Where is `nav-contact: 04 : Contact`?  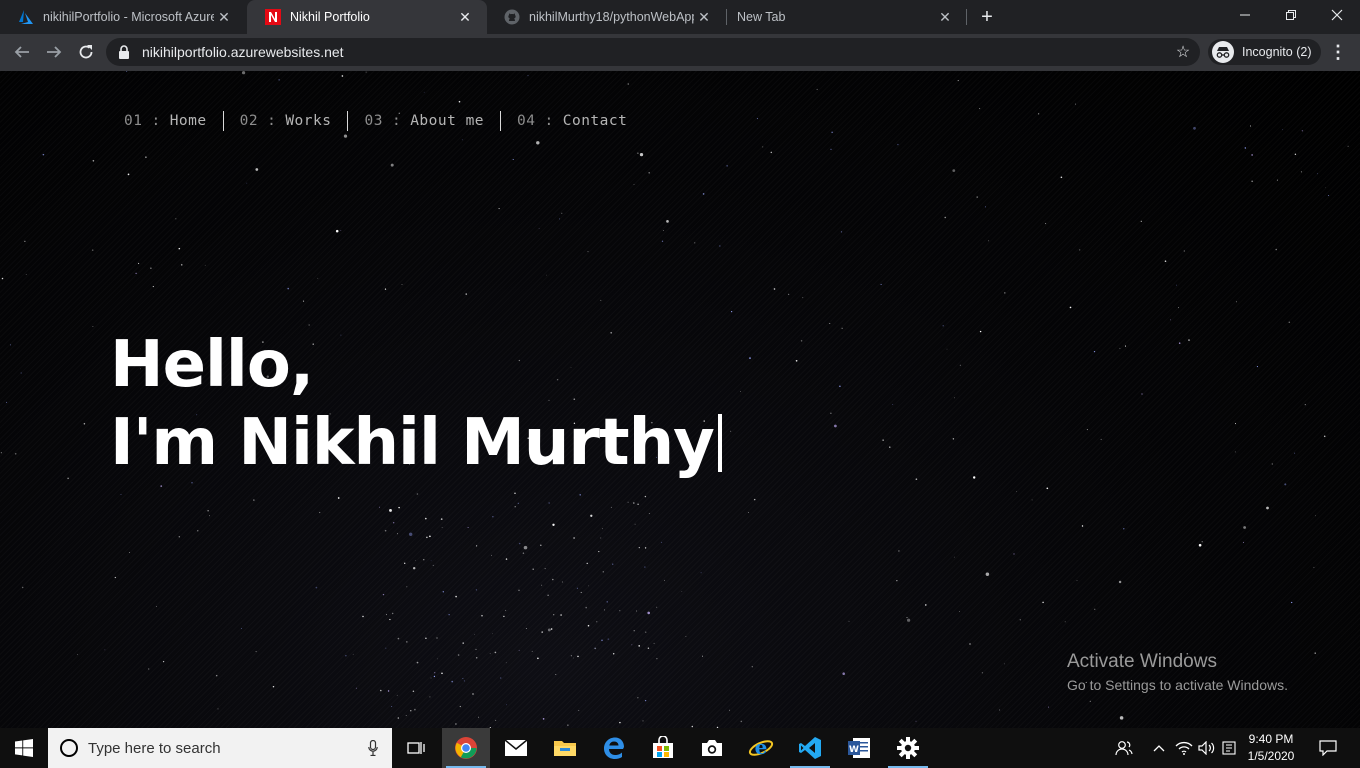
nav-contact: 04 : Contact is located at coordinates (572, 121).